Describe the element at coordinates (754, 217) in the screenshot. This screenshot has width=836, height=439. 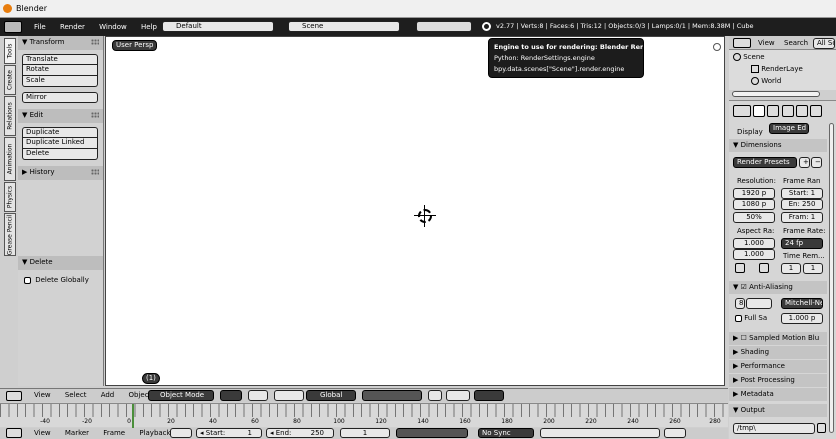
I see `resolution-percent-field: 50%` at that location.